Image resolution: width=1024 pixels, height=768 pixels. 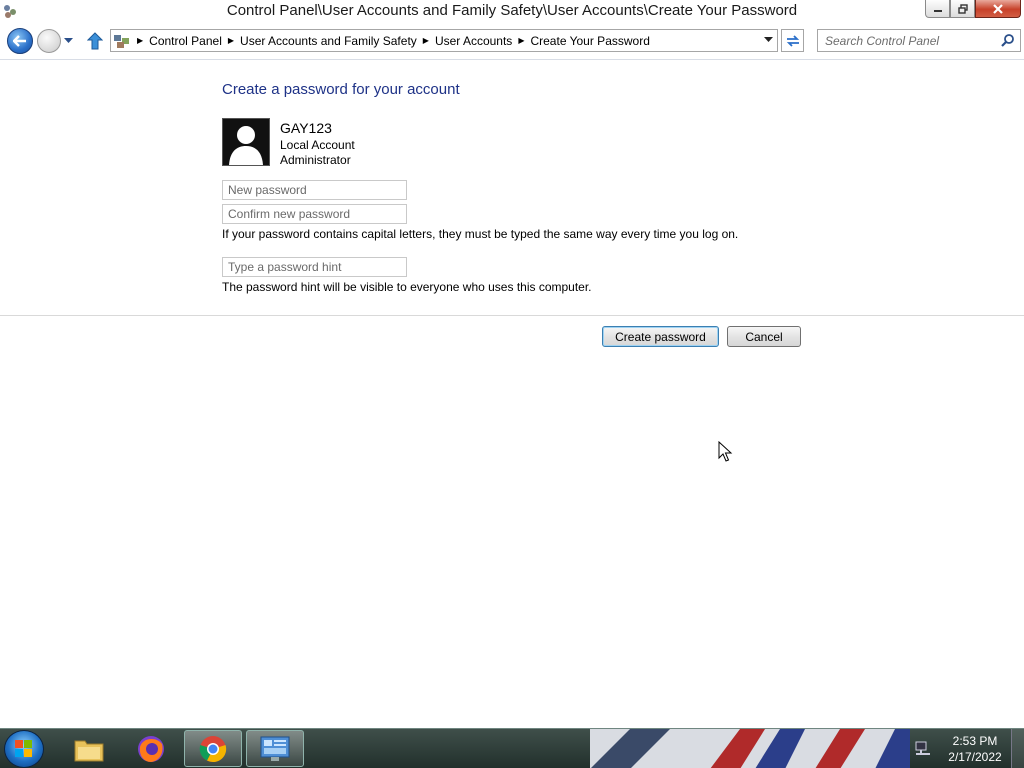 I want to click on close-button, so click(x=998, y=9).